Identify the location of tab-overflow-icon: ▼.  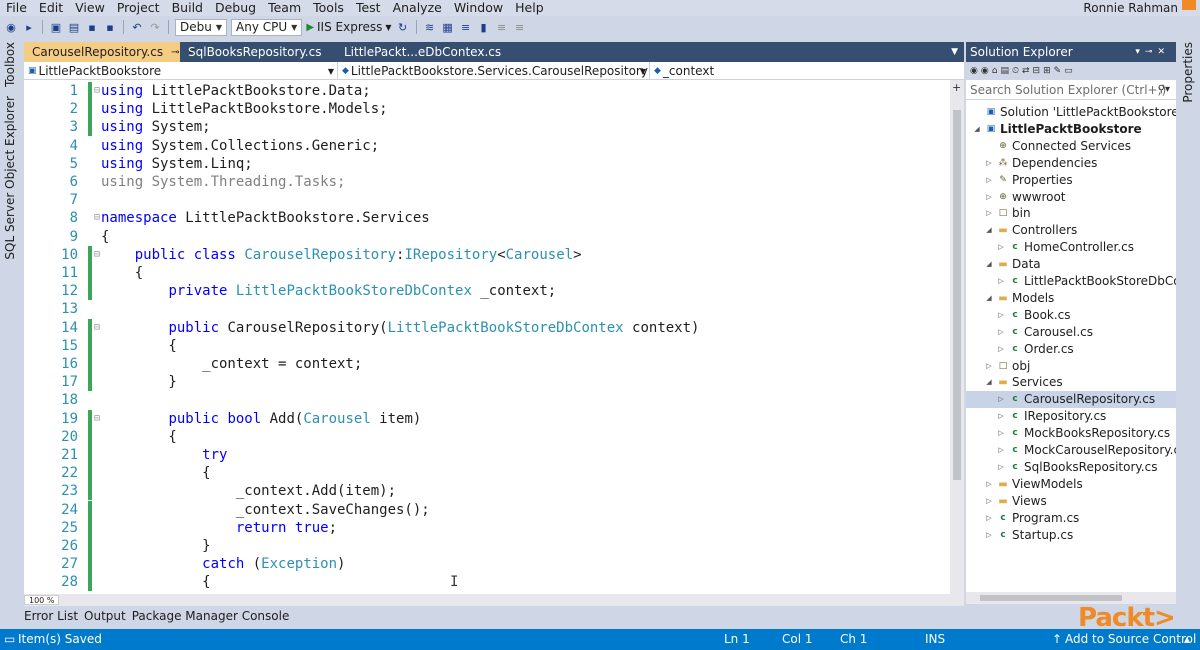
(954, 52).